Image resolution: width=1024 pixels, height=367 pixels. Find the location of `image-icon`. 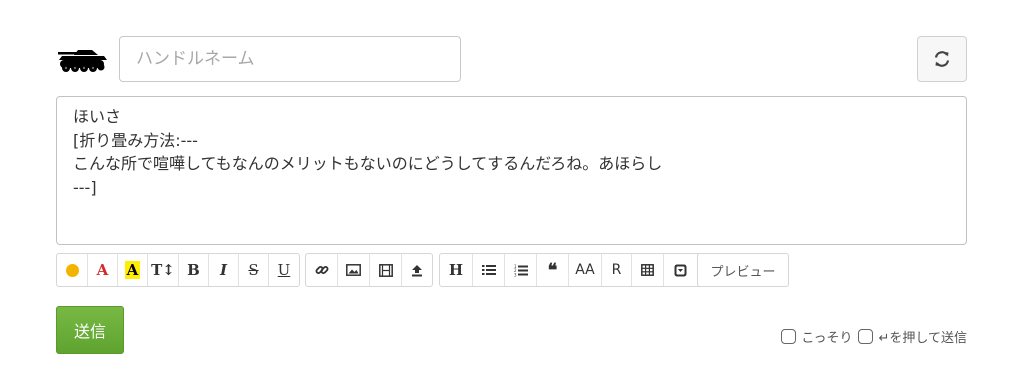

image-icon is located at coordinates (353, 270).